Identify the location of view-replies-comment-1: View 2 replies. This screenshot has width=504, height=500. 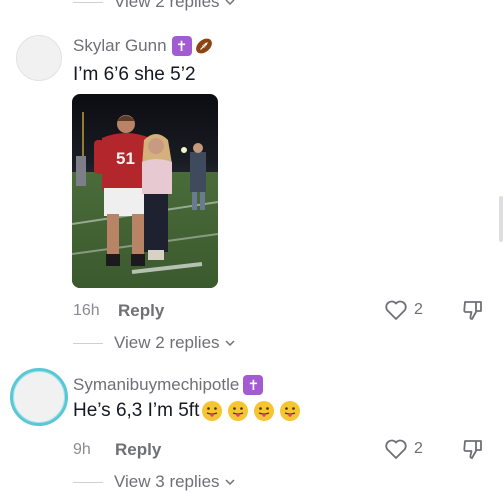
(154, 343).